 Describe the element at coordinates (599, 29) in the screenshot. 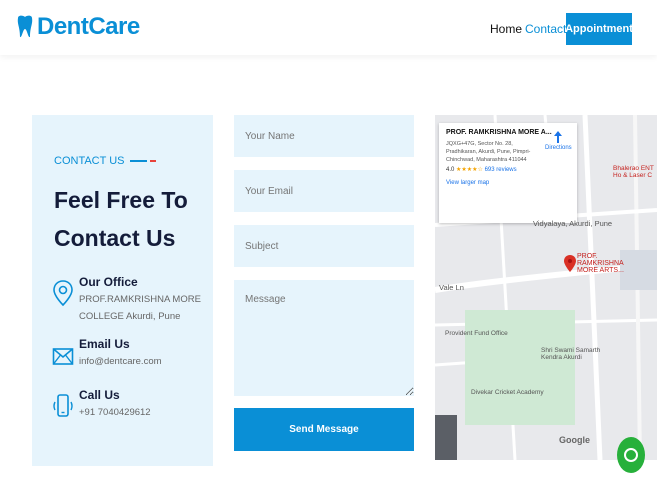

I see `appointment-button: Appointment` at that location.